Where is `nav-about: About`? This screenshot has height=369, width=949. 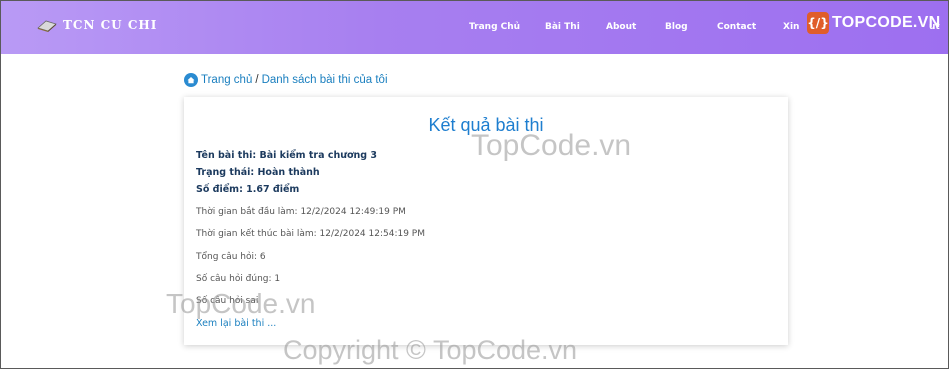
nav-about: About is located at coordinates (621, 27).